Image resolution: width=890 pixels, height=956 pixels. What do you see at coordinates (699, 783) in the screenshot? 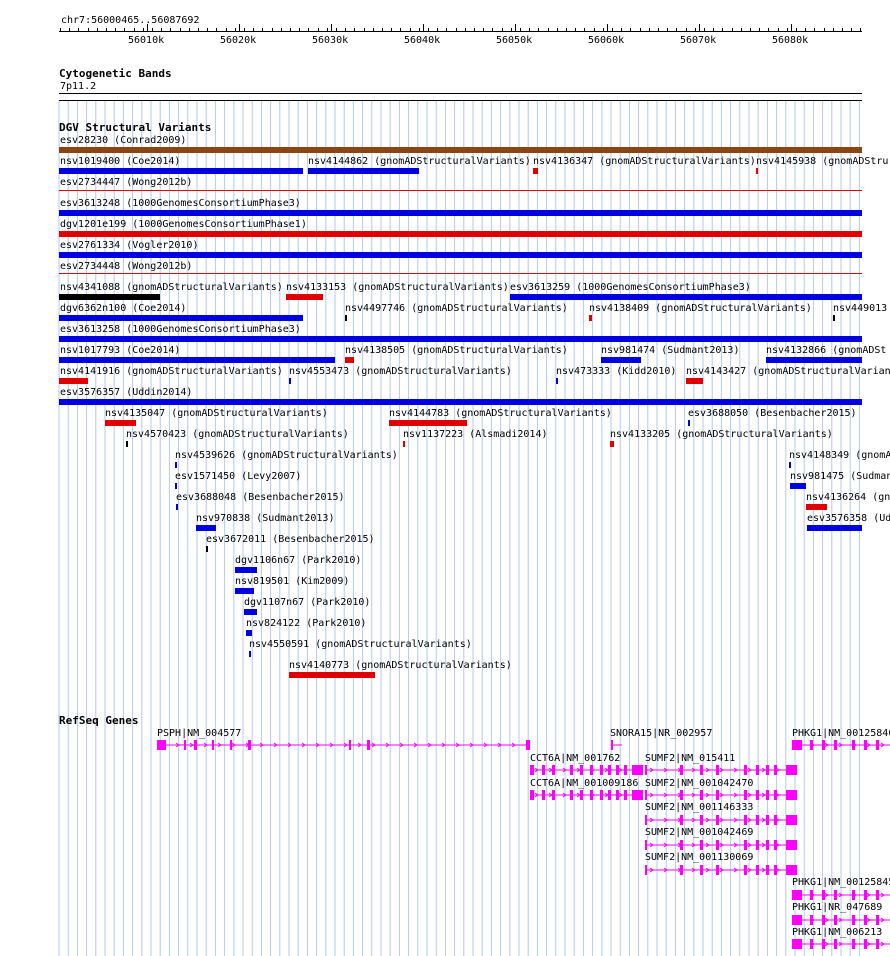
I see `gene-label: SUMF2|NM_001042470` at bounding box center [699, 783].